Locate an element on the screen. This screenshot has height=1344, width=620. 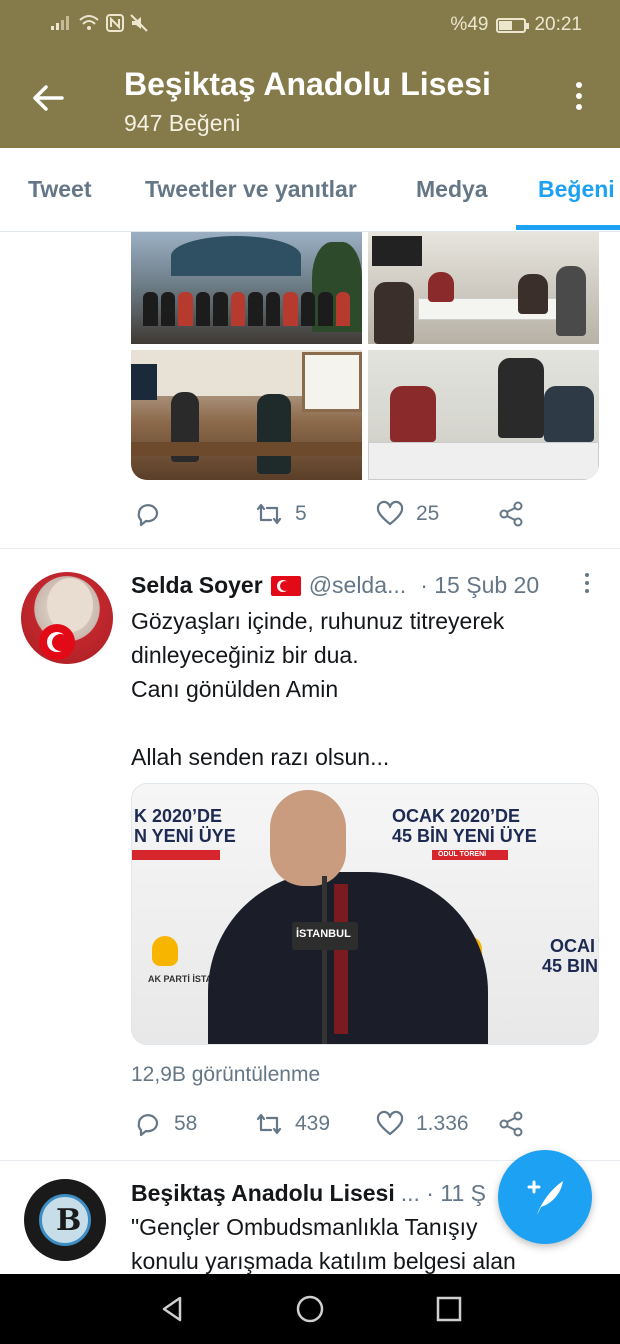
like-button: 1.336 is located at coordinates (422, 1124).